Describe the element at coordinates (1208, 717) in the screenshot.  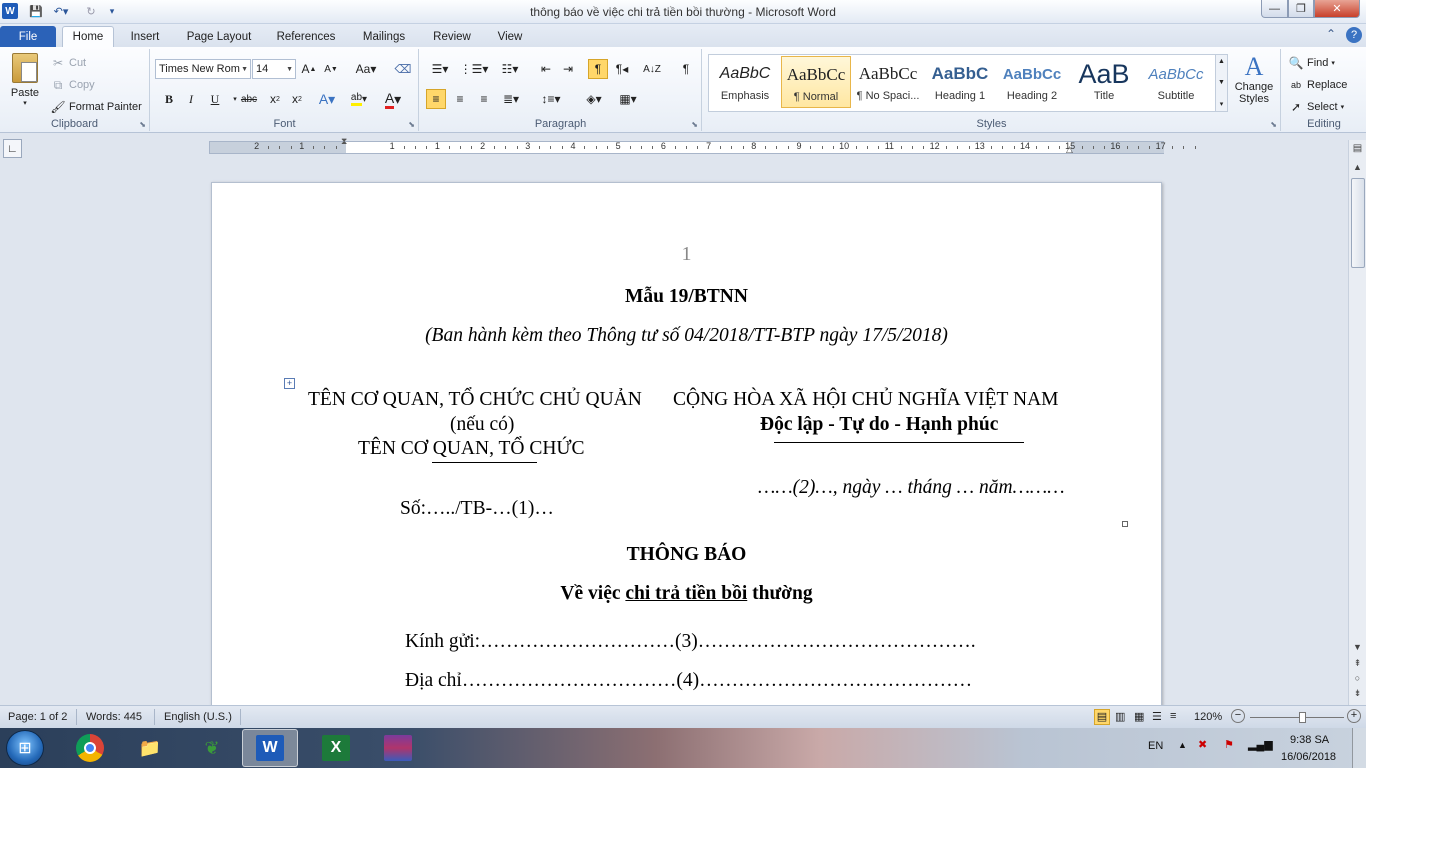
I see `zoom-level: 120%` at that location.